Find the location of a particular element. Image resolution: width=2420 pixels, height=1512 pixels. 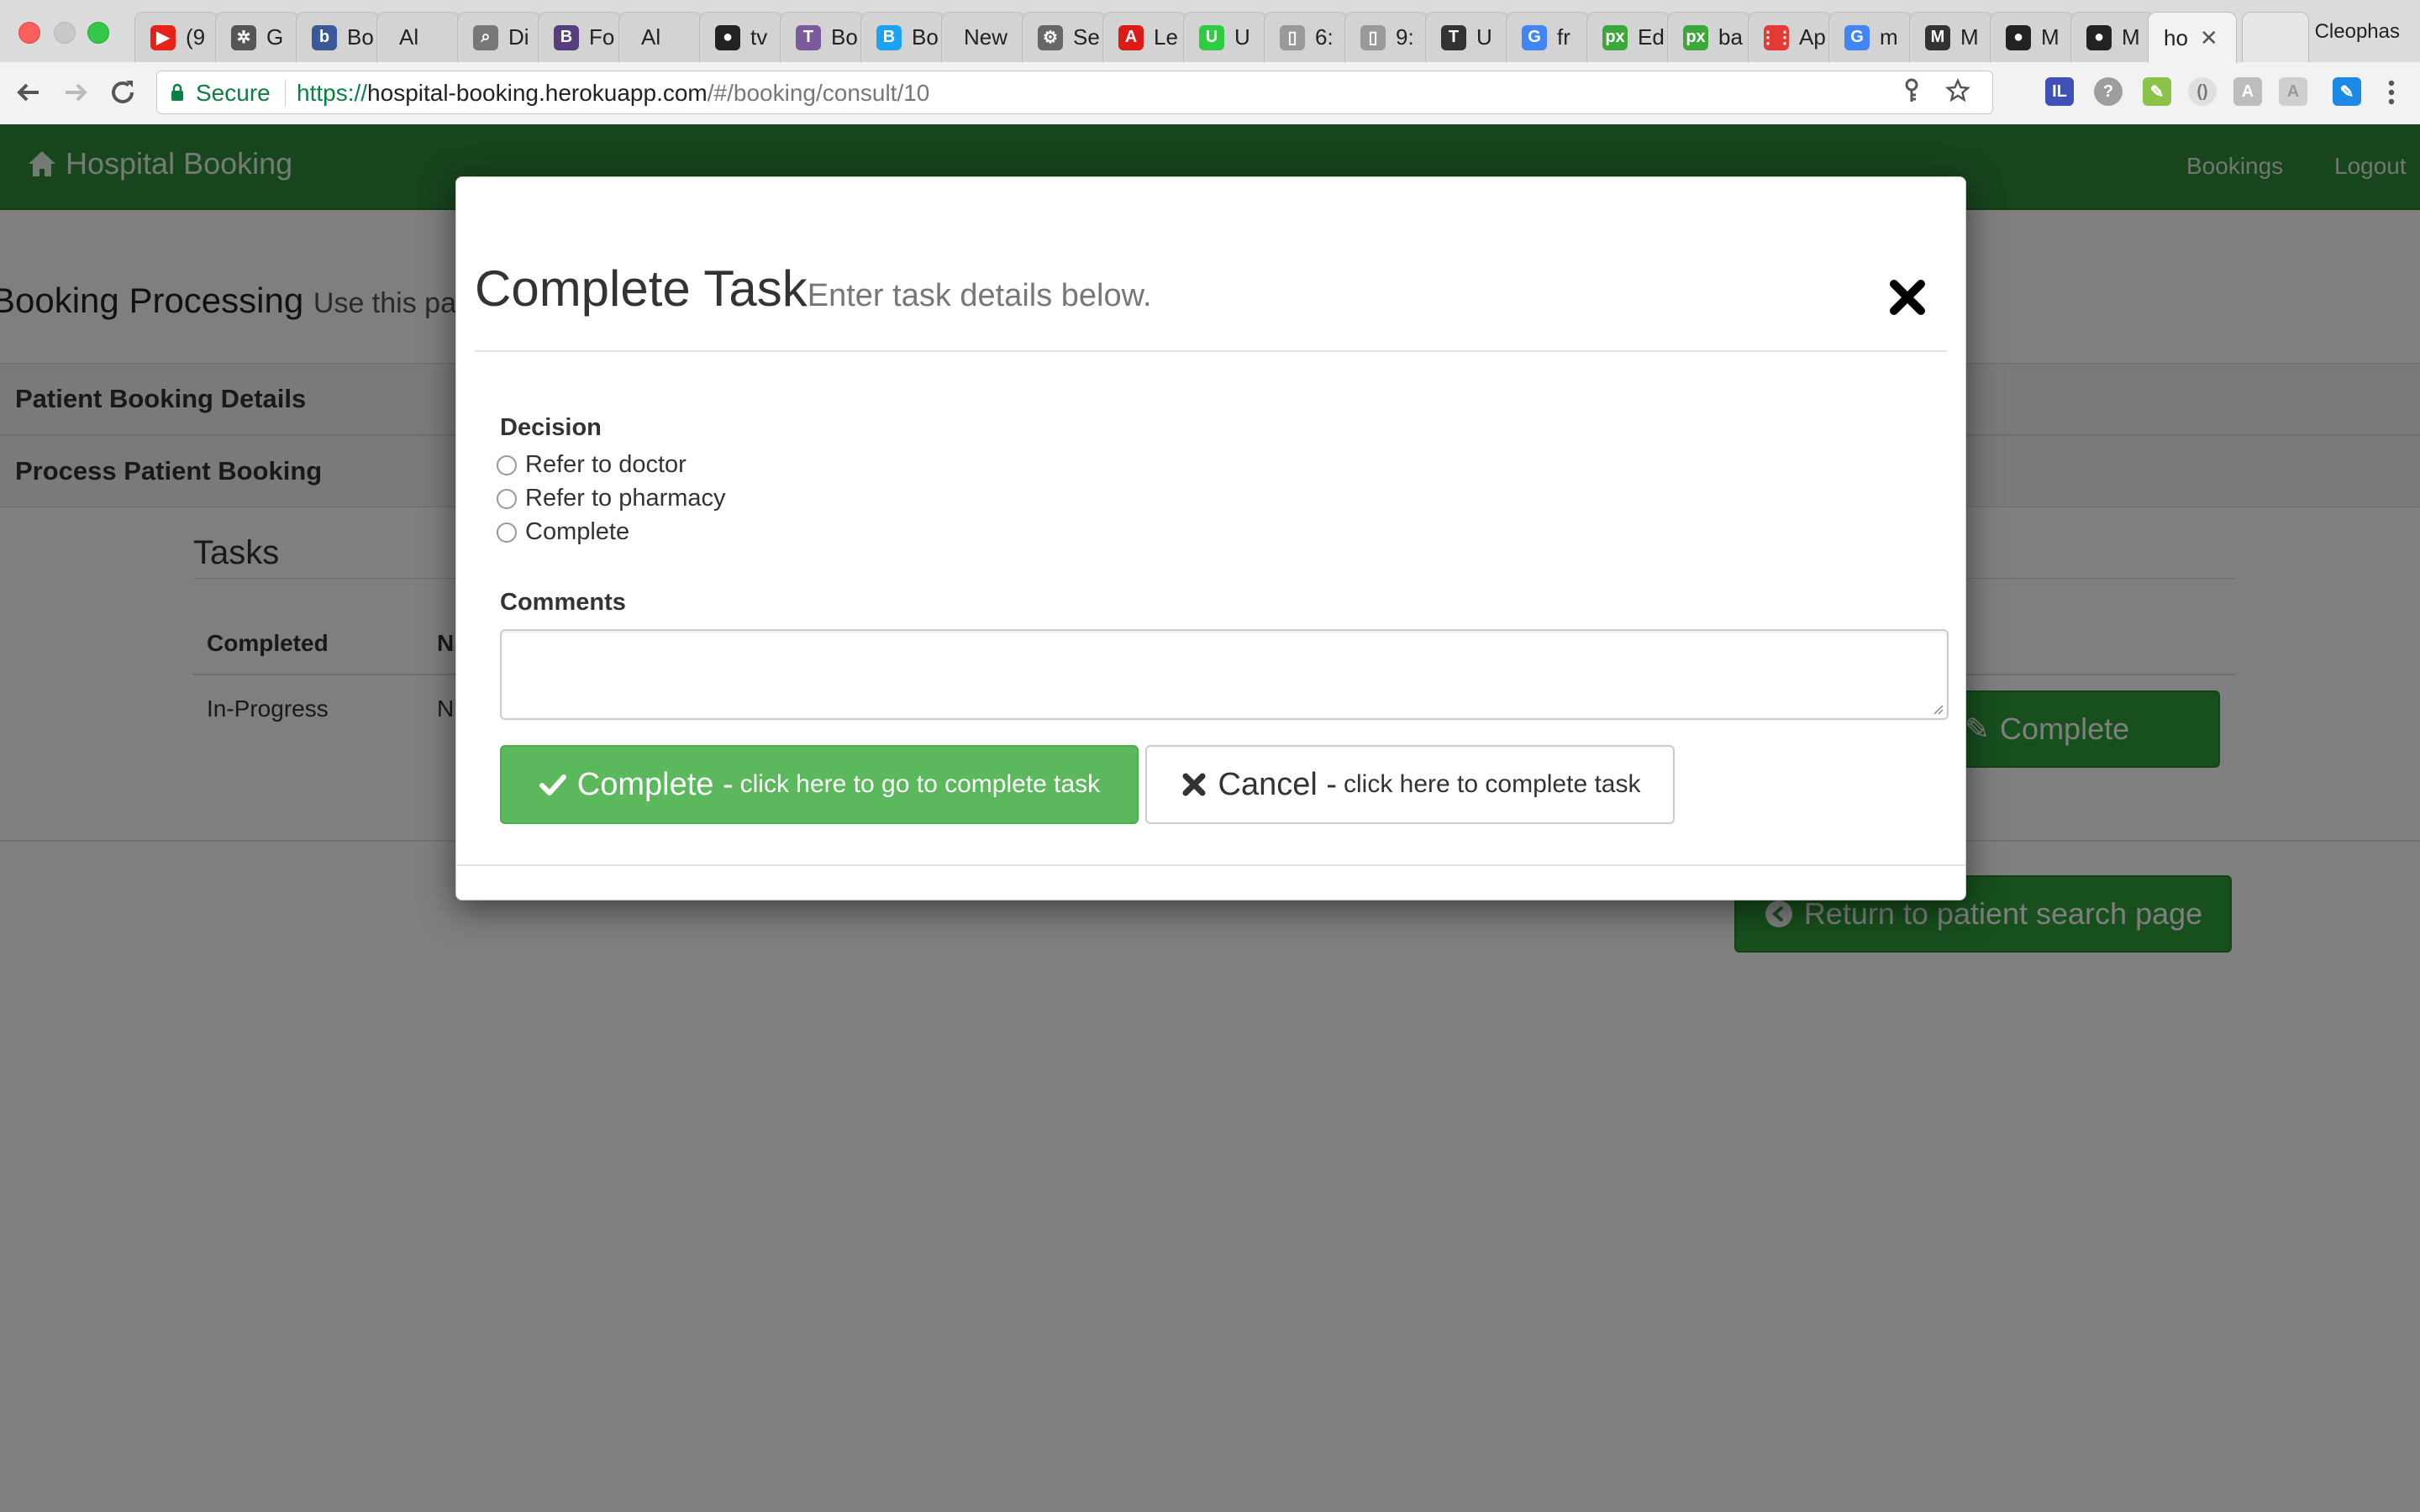

extension-icon-7: ✎ is located at coordinates (2347, 91).